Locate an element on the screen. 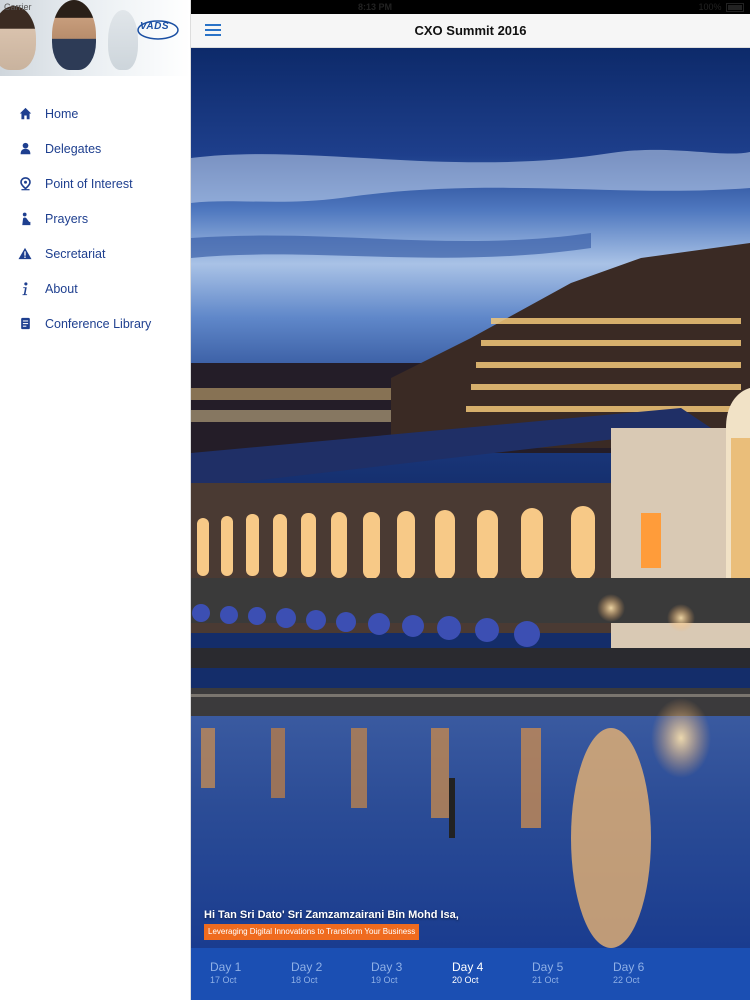 This screenshot has width=750, height=1000. sidebar-item-prayers: Prayers is located at coordinates (95, 218).